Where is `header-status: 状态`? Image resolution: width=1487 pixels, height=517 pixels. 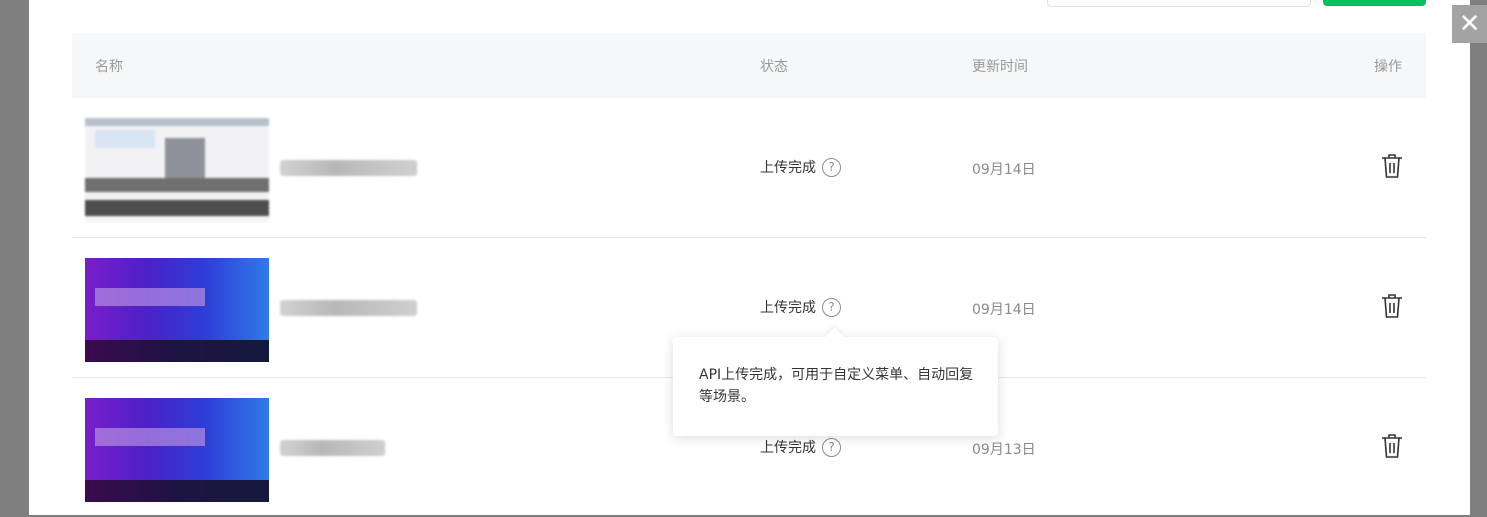
header-status: 状态 is located at coordinates (774, 67).